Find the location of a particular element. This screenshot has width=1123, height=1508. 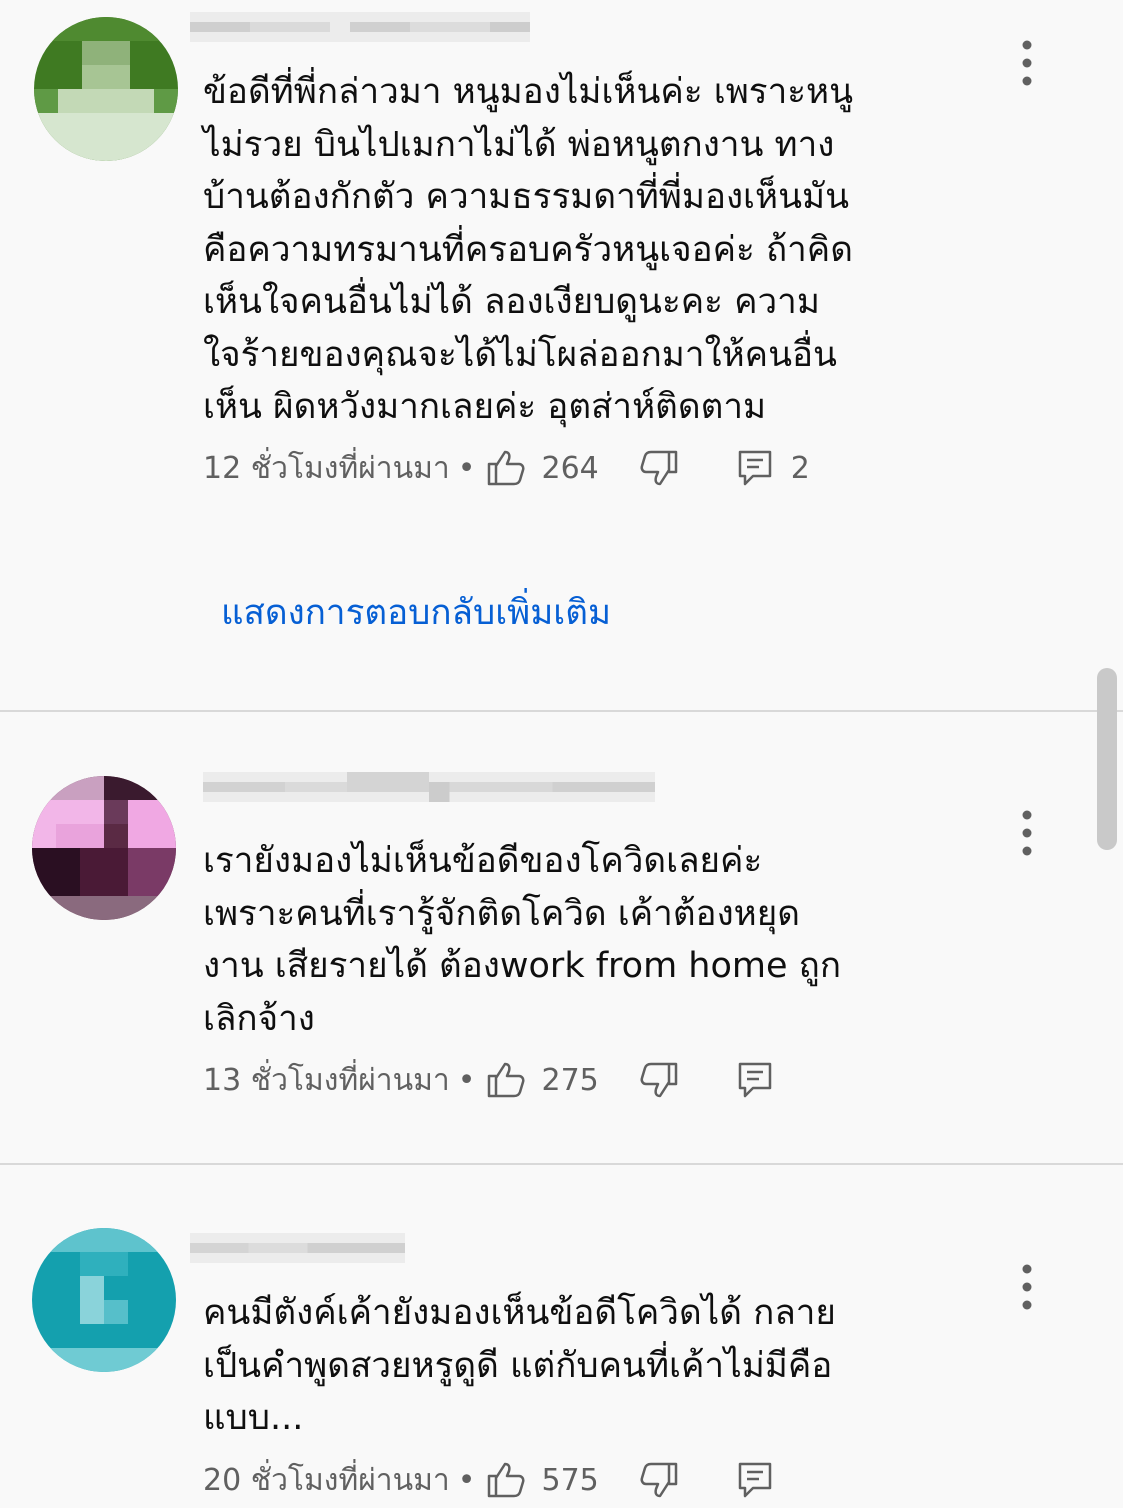

show-more-replies-button: แสดงการตอบกลับเพิ่มเติม is located at coordinates (416, 612).